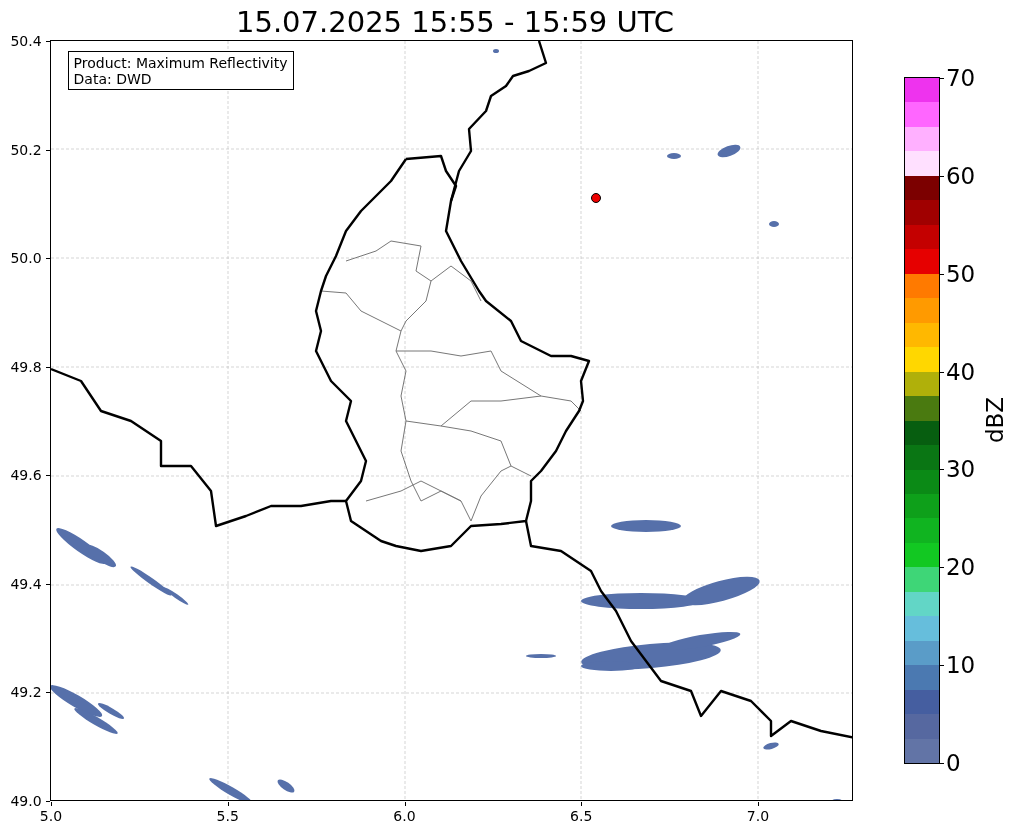  Describe the element at coordinates (26, 583) in the screenshot. I see `latitude-tick-label: 49.4` at that location.